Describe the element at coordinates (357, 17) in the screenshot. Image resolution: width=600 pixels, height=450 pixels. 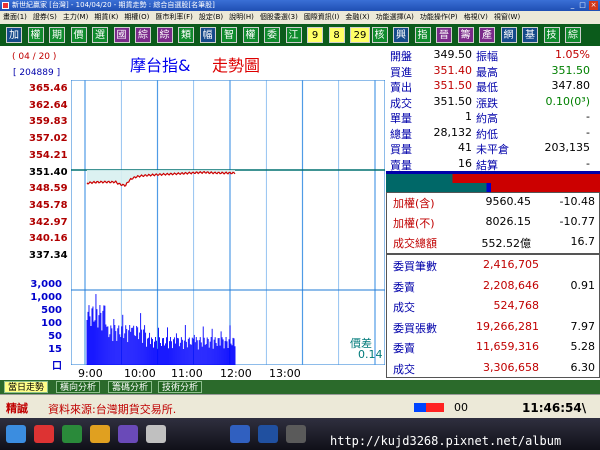
I see `menu-item: 金融(X)` at that location.